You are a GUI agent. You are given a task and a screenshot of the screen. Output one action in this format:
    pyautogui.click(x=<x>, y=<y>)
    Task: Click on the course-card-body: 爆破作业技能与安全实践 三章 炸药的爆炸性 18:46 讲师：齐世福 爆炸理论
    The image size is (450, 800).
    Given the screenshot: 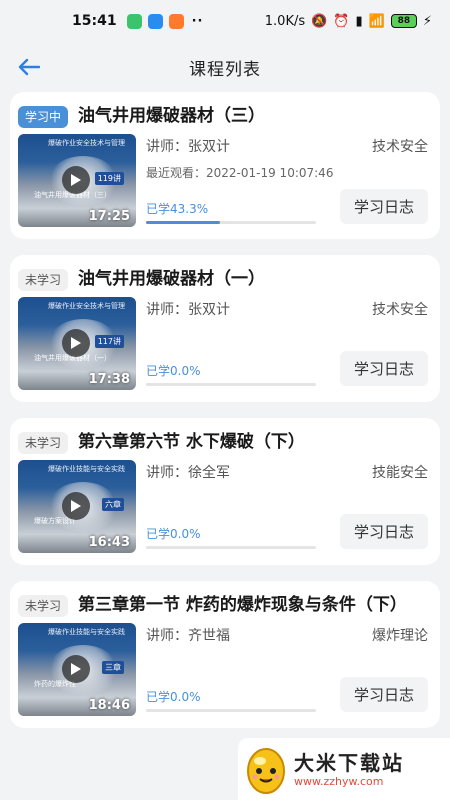 What is the action you would take?
    pyautogui.click(x=223, y=669)
    